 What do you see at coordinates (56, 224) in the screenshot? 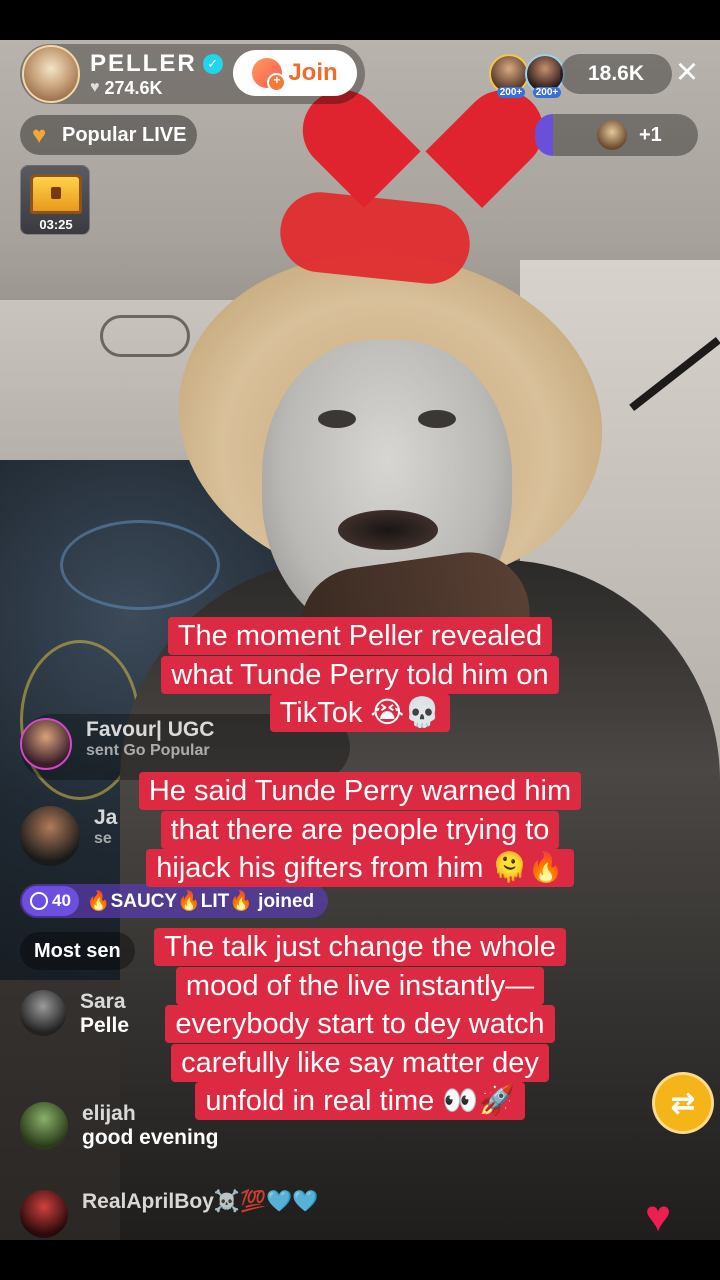
I see `treasure-timer: 03:25` at bounding box center [56, 224].